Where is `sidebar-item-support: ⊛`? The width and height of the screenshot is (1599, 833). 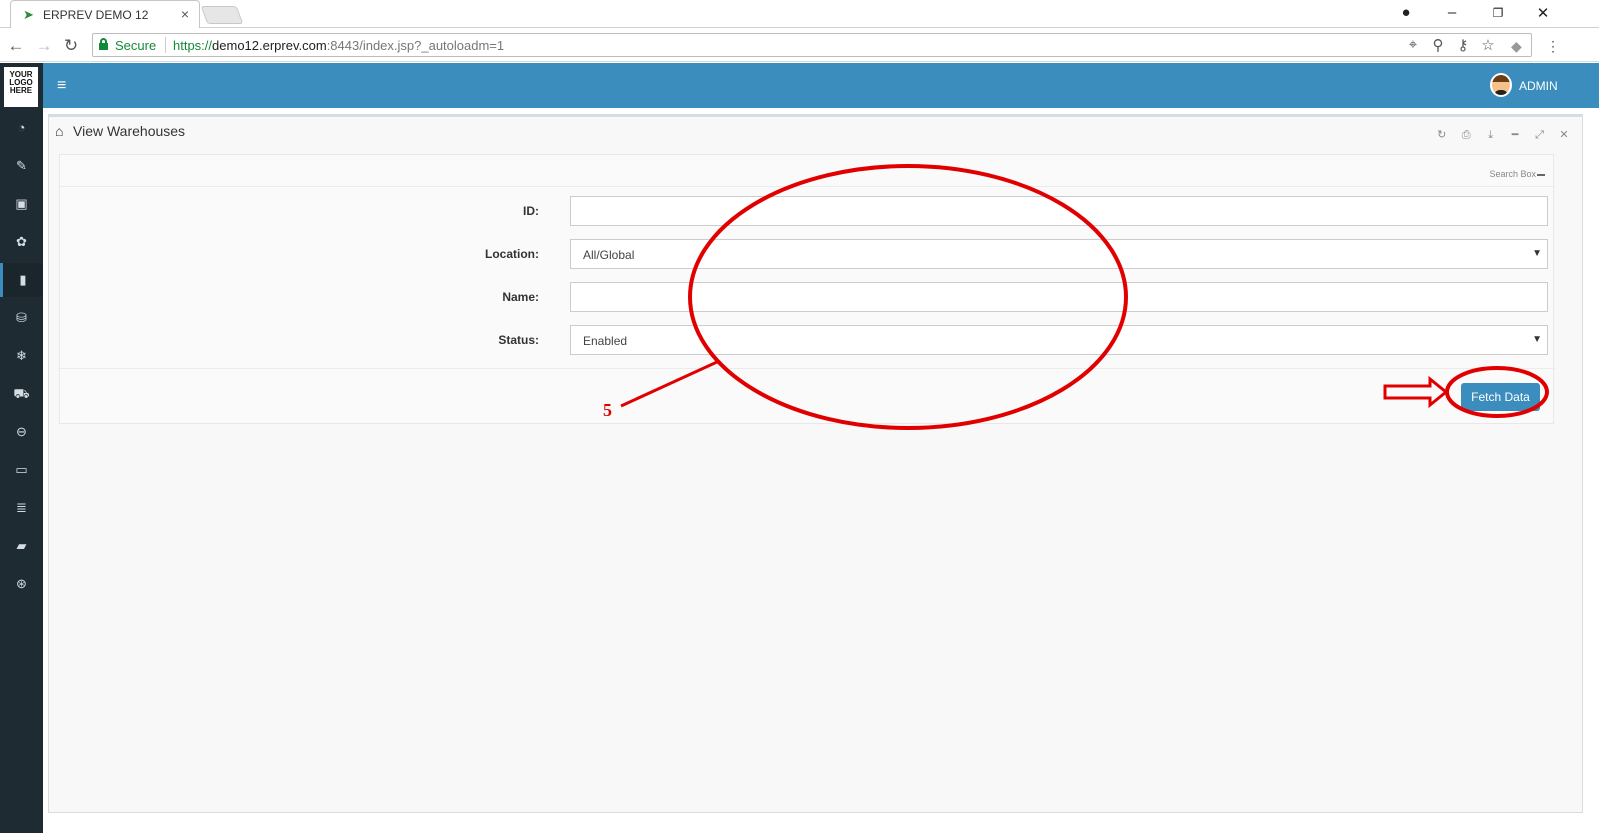
sidebar-item-support: ⊛ is located at coordinates (21, 584).